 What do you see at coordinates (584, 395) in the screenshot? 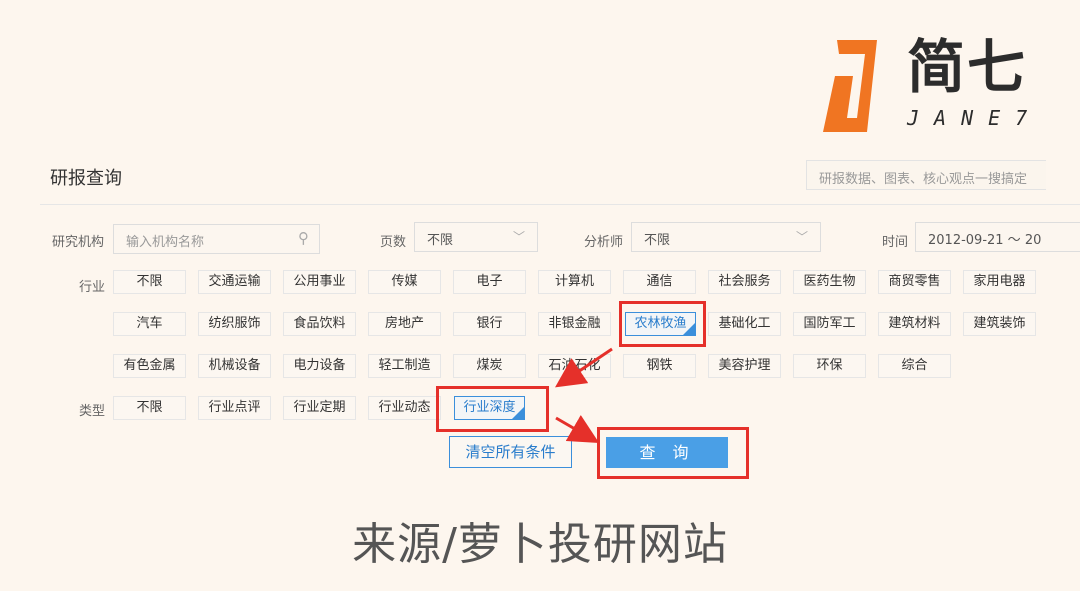
I see `annotation-arrows` at bounding box center [584, 395].